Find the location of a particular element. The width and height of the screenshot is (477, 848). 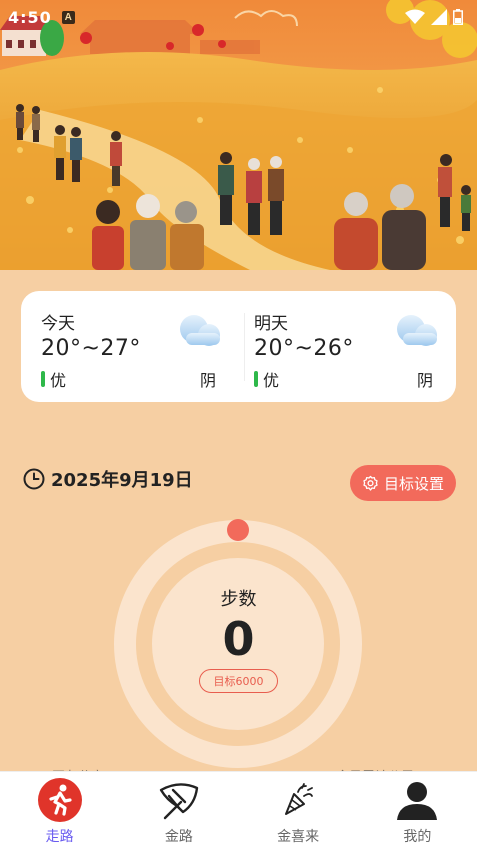

nav-item-profile: 我的 is located at coordinates (417, 810).